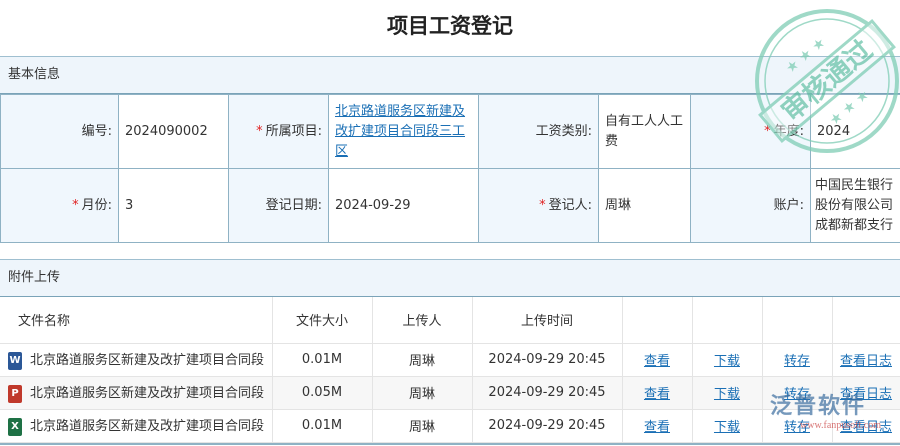 Image resolution: width=900 pixels, height=446 pixels. I want to click on header-upload-time: 上传时间, so click(547, 320).